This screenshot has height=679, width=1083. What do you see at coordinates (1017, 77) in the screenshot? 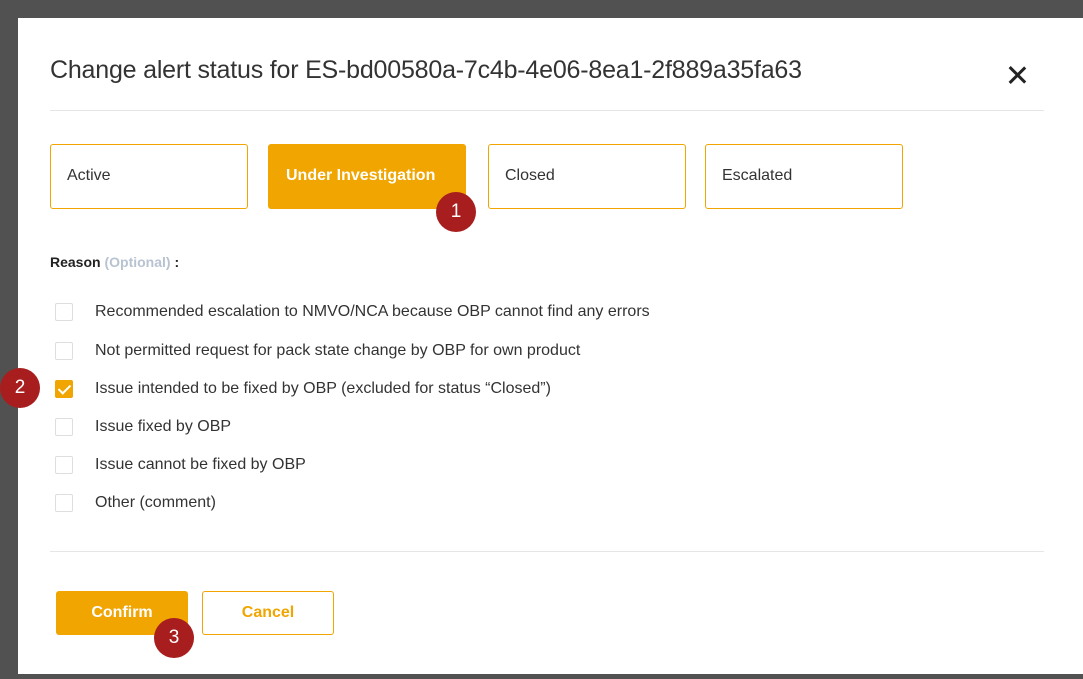
I see `close-icon` at bounding box center [1017, 77].